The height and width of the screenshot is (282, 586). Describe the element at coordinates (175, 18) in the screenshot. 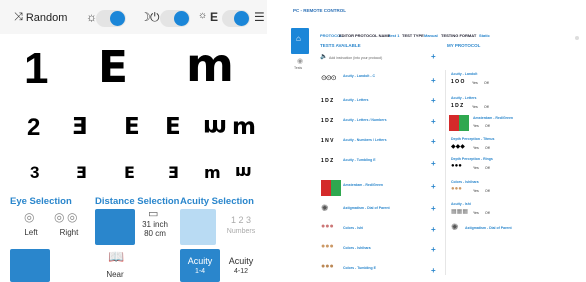

I see `night-mode-toggle` at that location.